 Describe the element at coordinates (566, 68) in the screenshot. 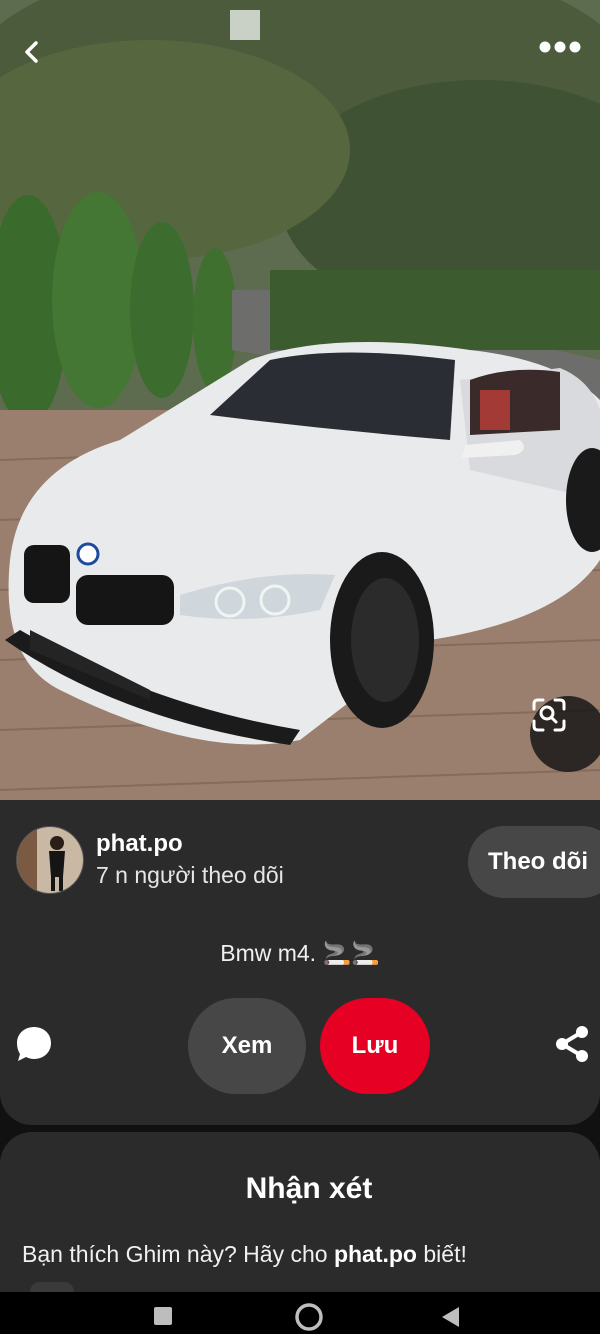

I see `more-options-button` at that location.